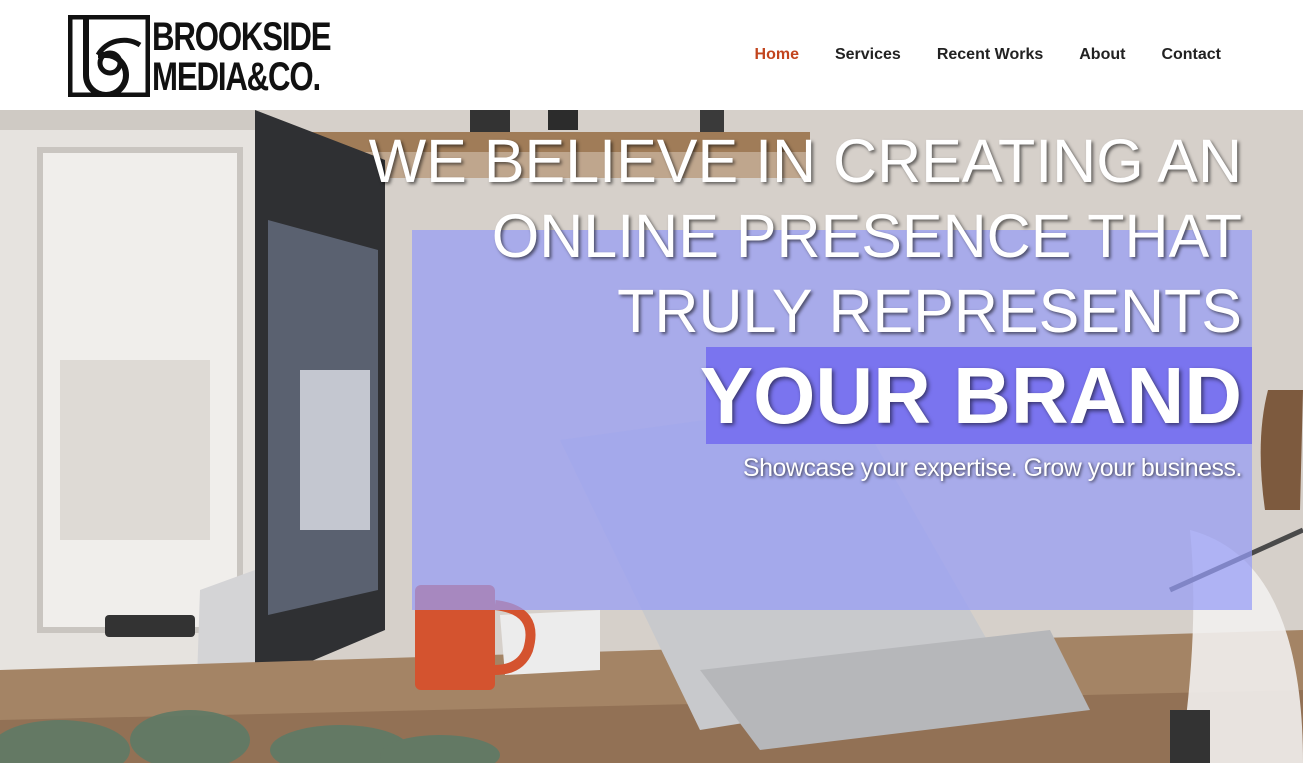 This screenshot has width=1303, height=763. Describe the element at coordinates (868, 55) in the screenshot. I see `nav-services: Services` at that location.